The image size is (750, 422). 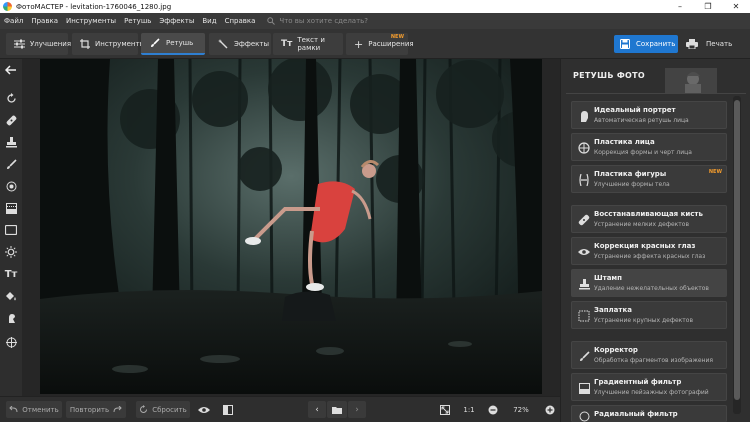 I want to click on panel-scrollbar, so click(x=737, y=255).